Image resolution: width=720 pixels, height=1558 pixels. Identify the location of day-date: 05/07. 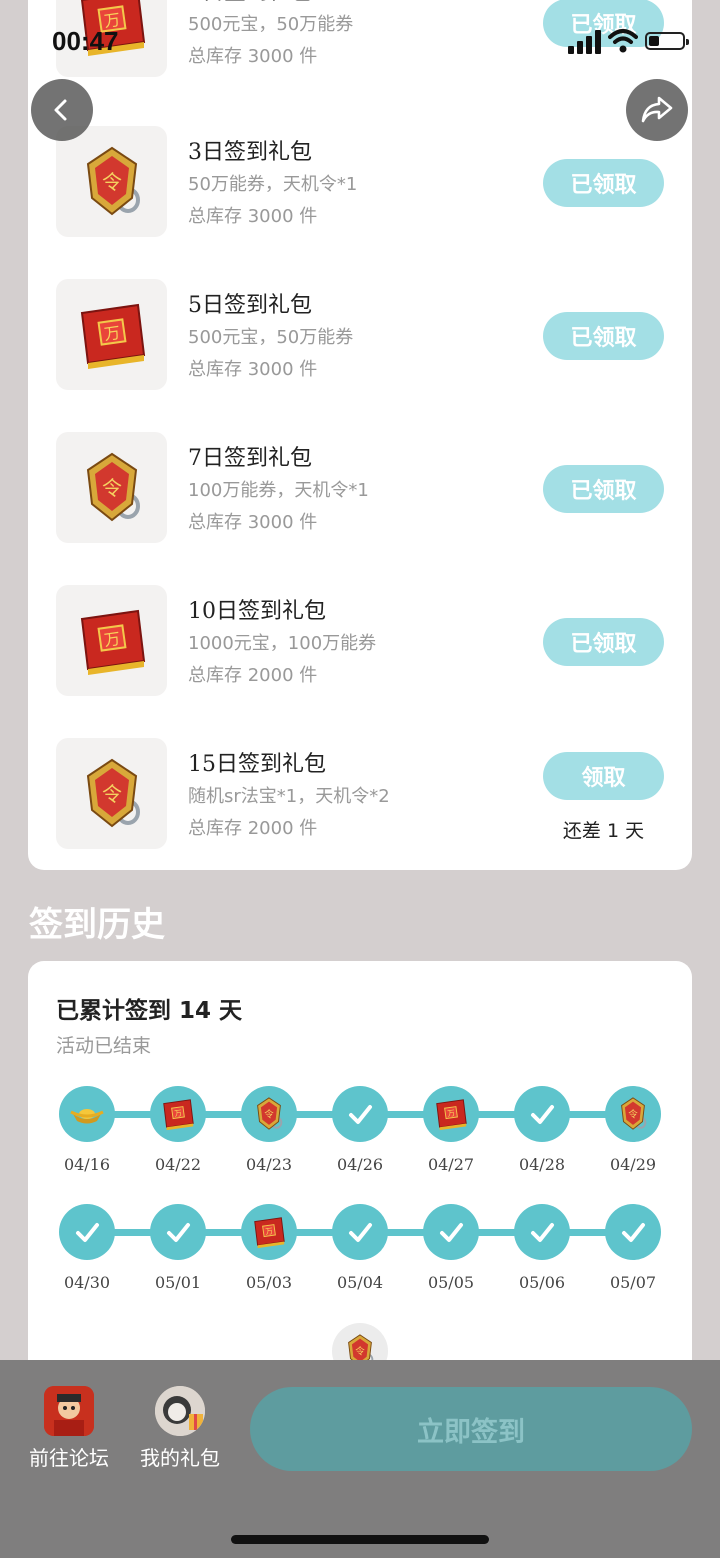
(633, 1282).